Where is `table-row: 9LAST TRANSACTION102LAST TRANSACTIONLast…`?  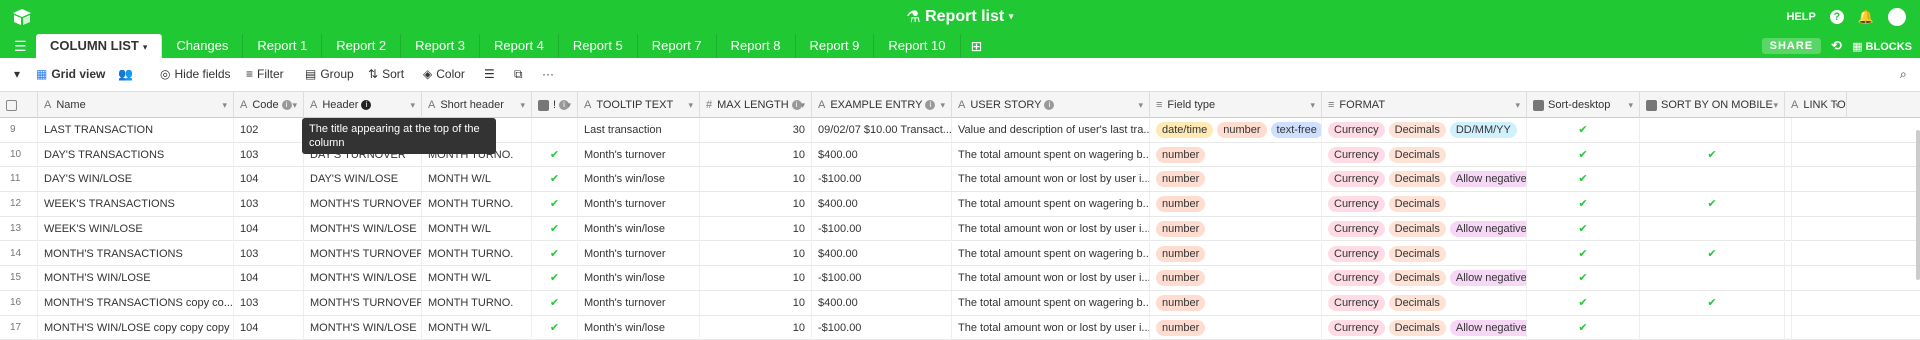
table-row: 9LAST TRANSACTION102LAST TRANSACTIONLast… is located at coordinates (960, 130).